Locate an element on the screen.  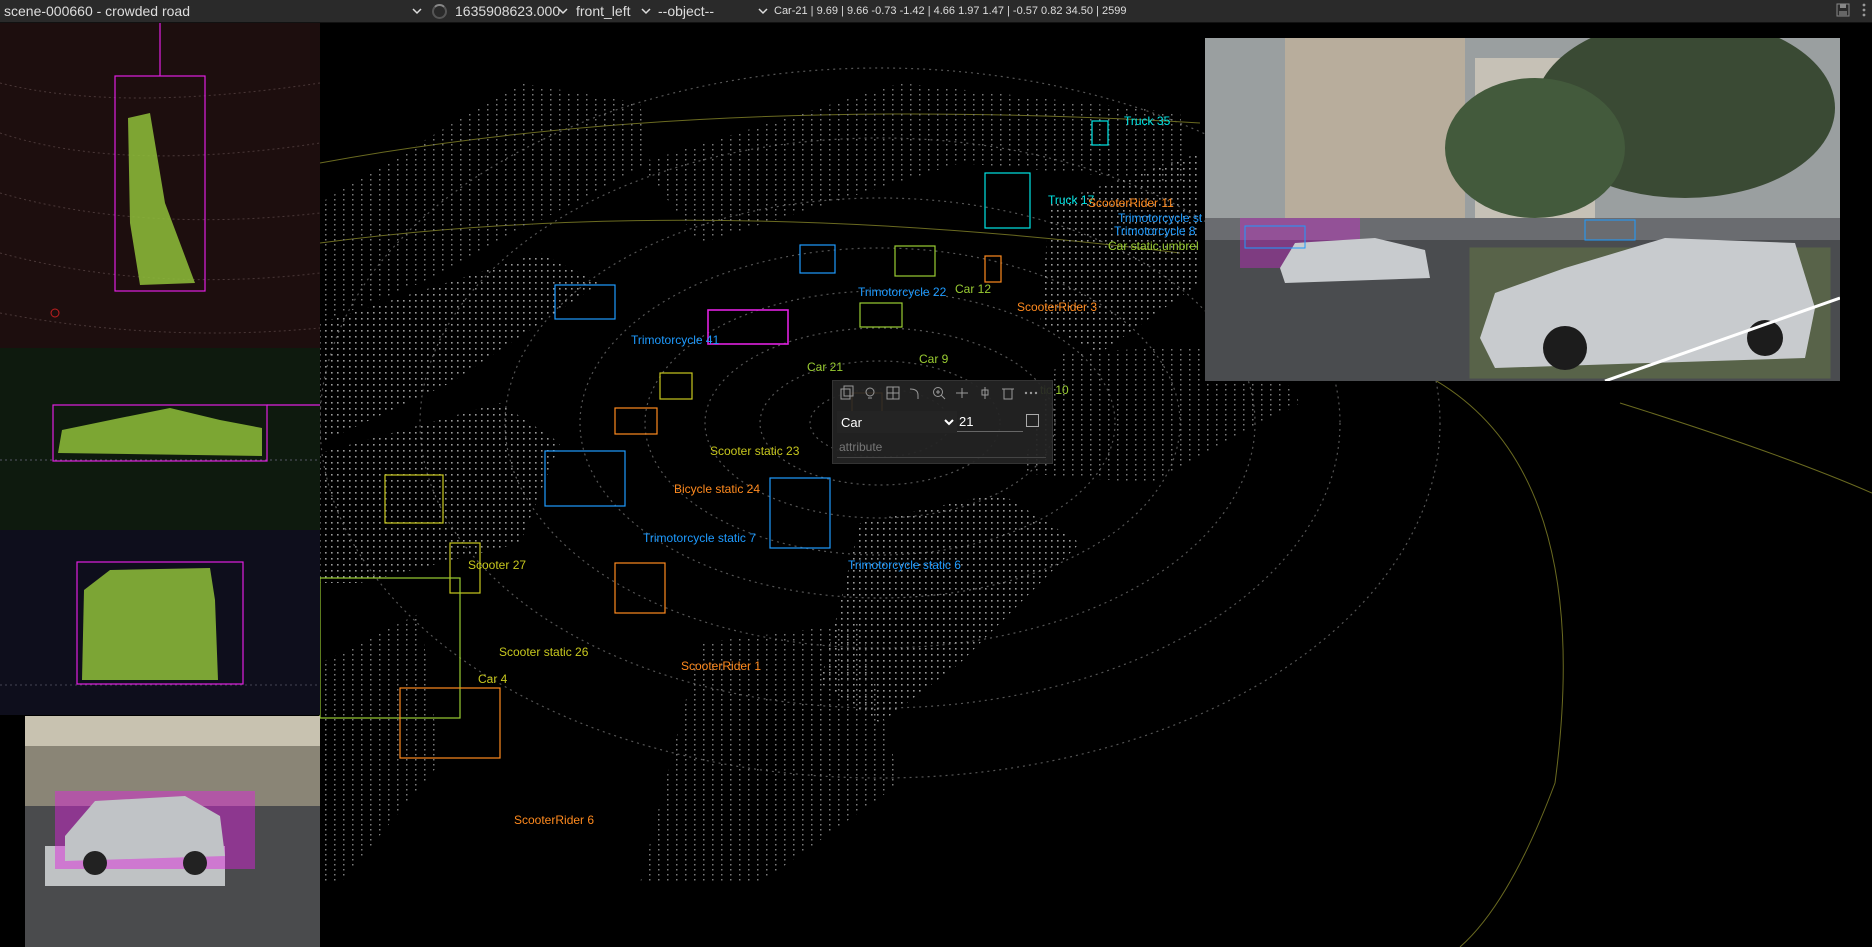
camera-thumbnail is located at coordinates (172, 831).